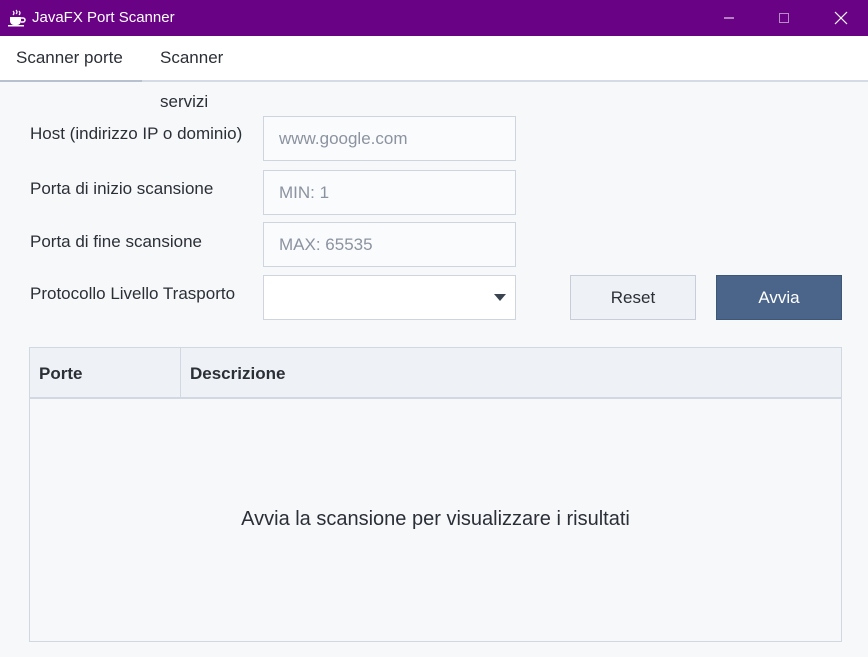 The height and width of the screenshot is (657, 868). I want to click on avvia-button: Avvia, so click(779, 297).